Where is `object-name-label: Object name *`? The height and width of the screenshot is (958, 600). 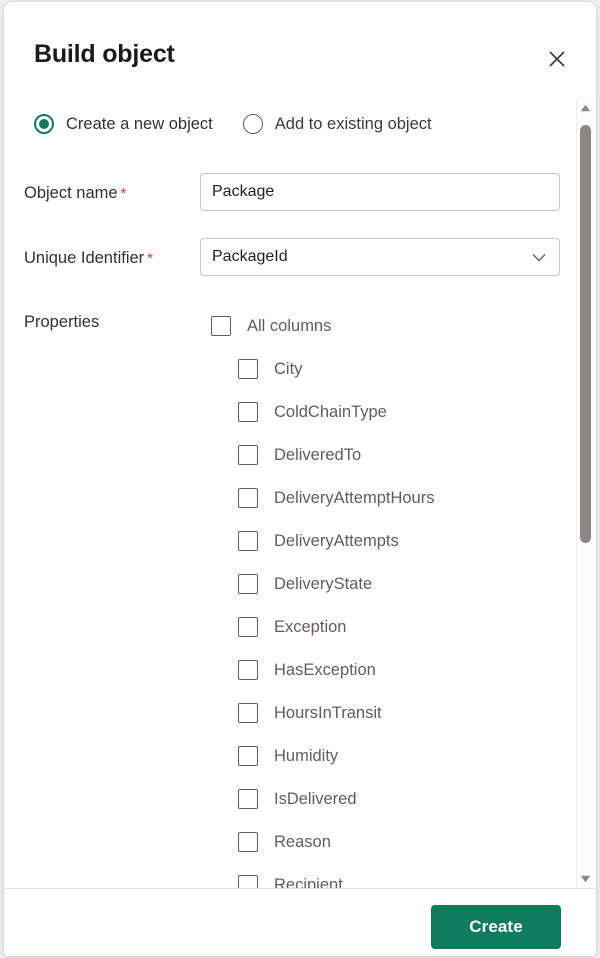
object-name-label: Object name * is located at coordinates (75, 193).